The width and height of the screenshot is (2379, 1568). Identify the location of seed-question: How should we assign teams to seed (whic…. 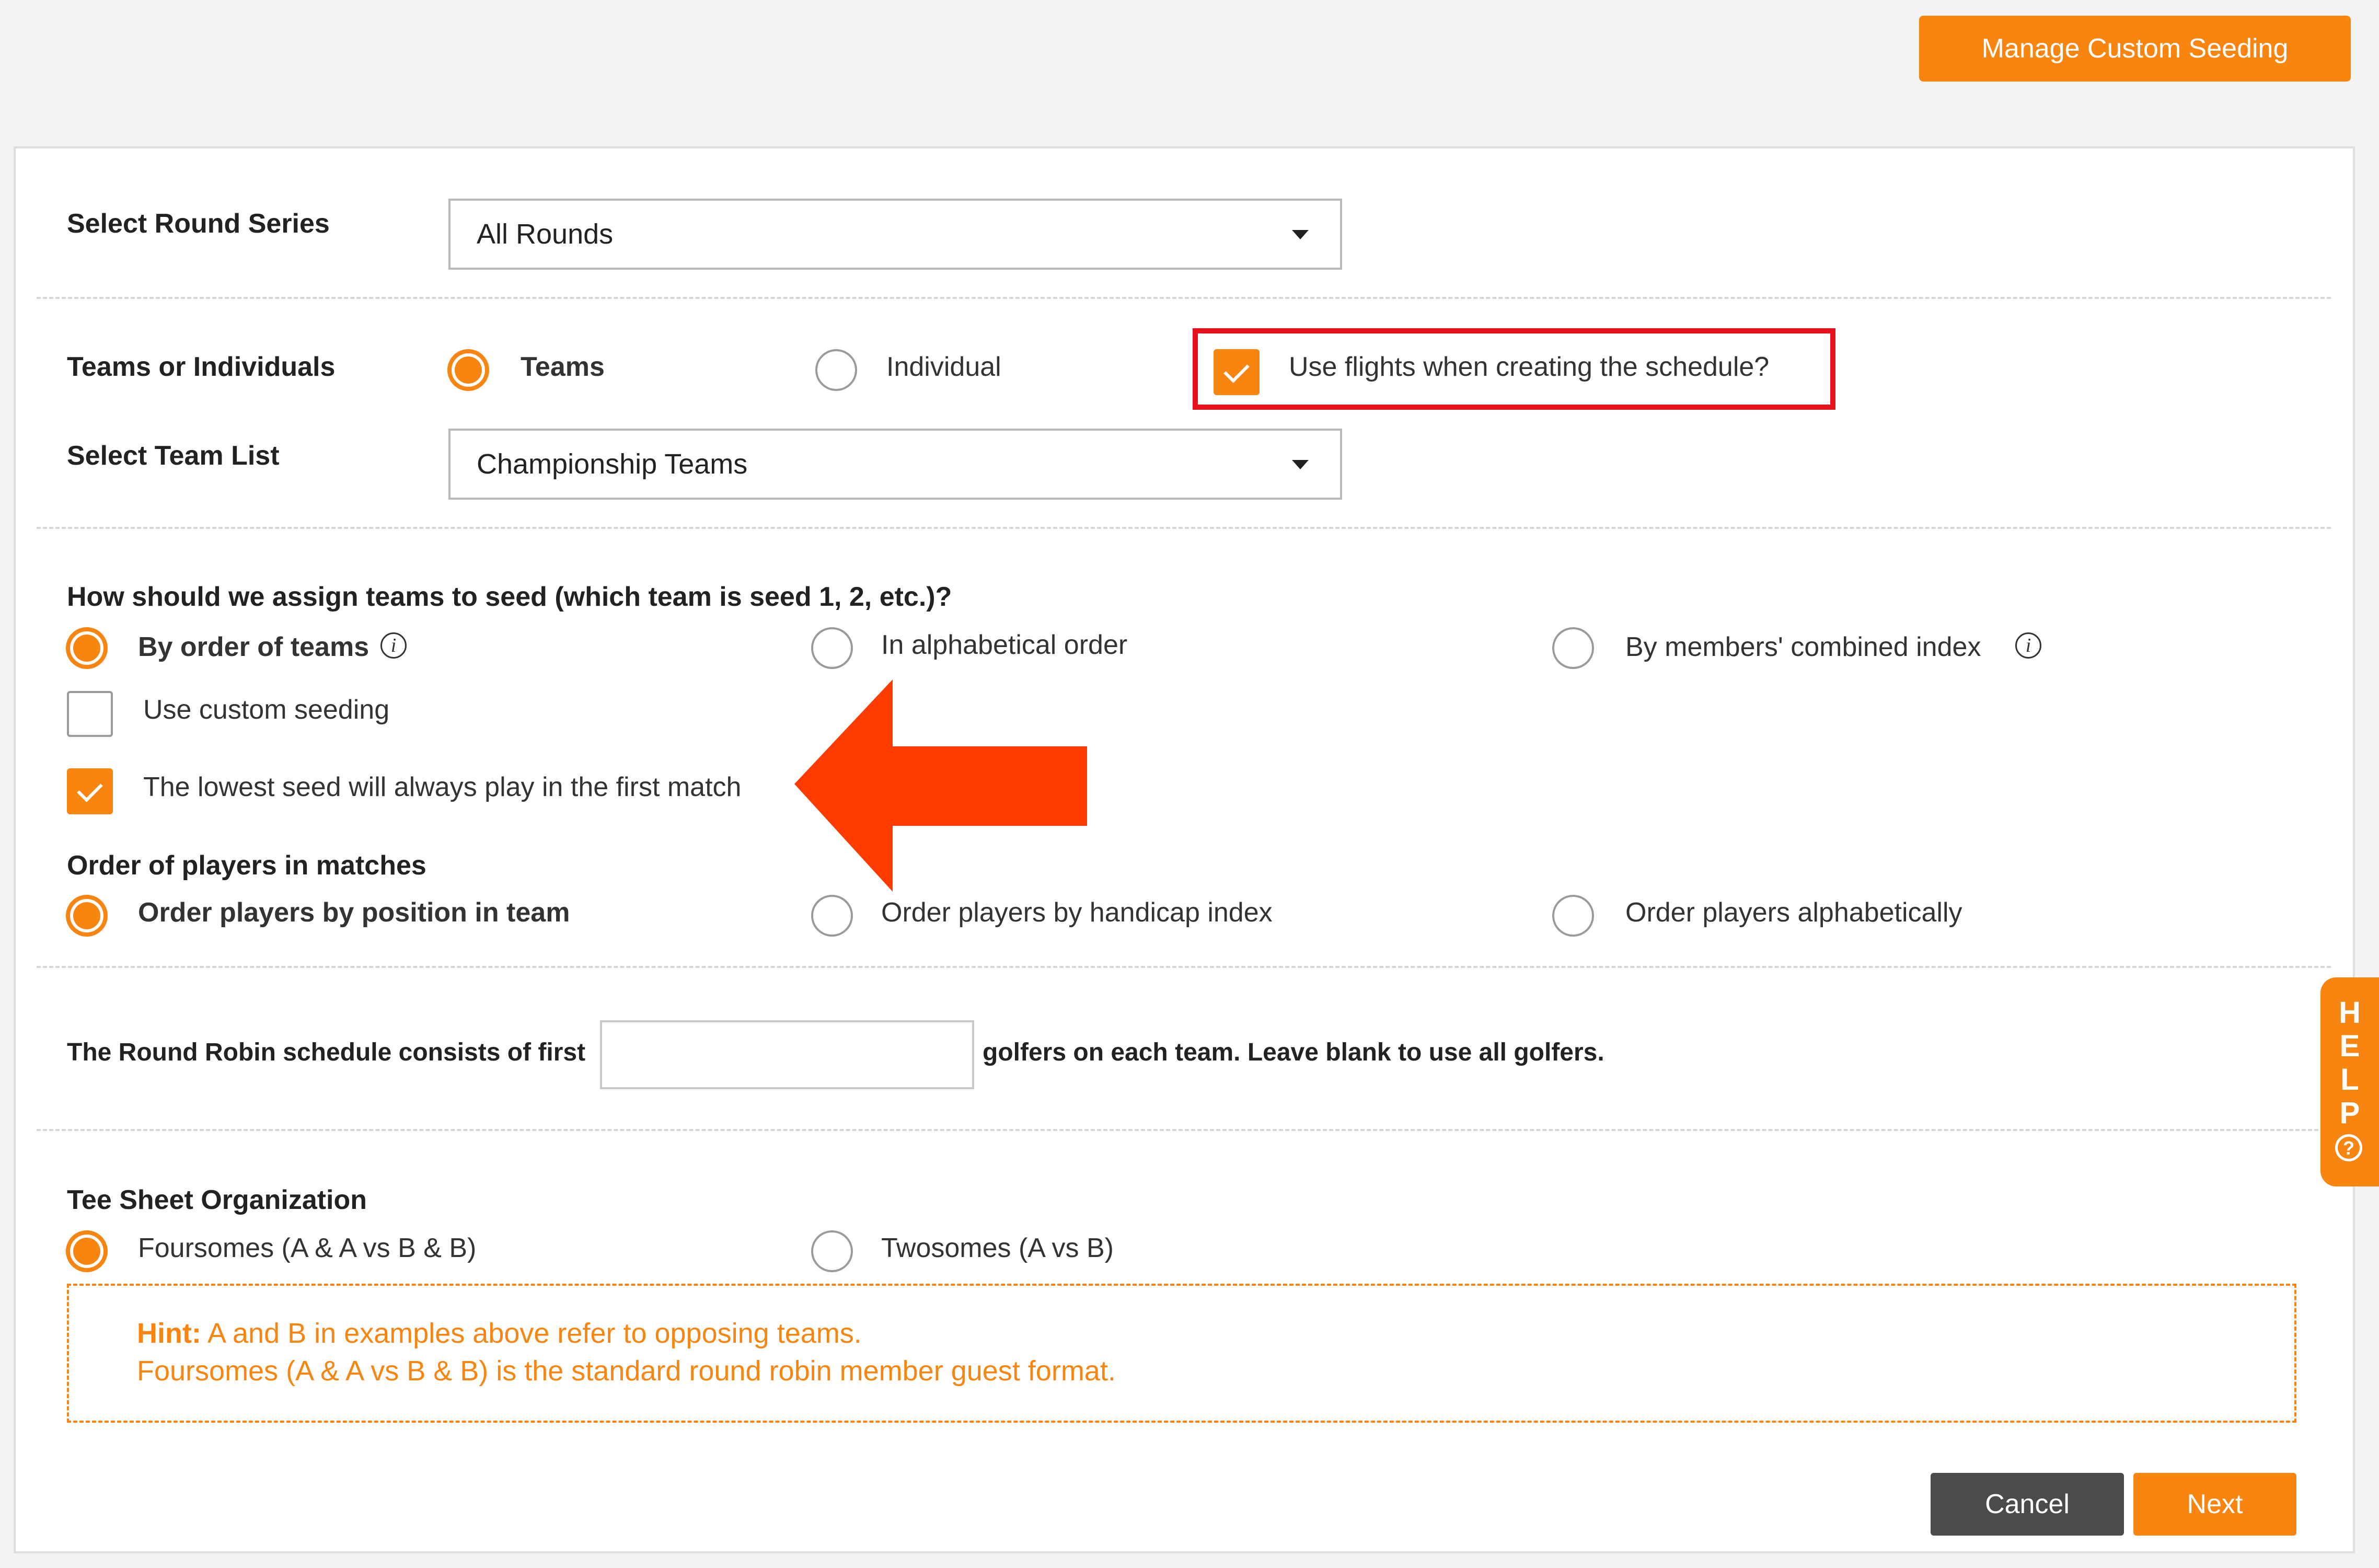
(510, 597).